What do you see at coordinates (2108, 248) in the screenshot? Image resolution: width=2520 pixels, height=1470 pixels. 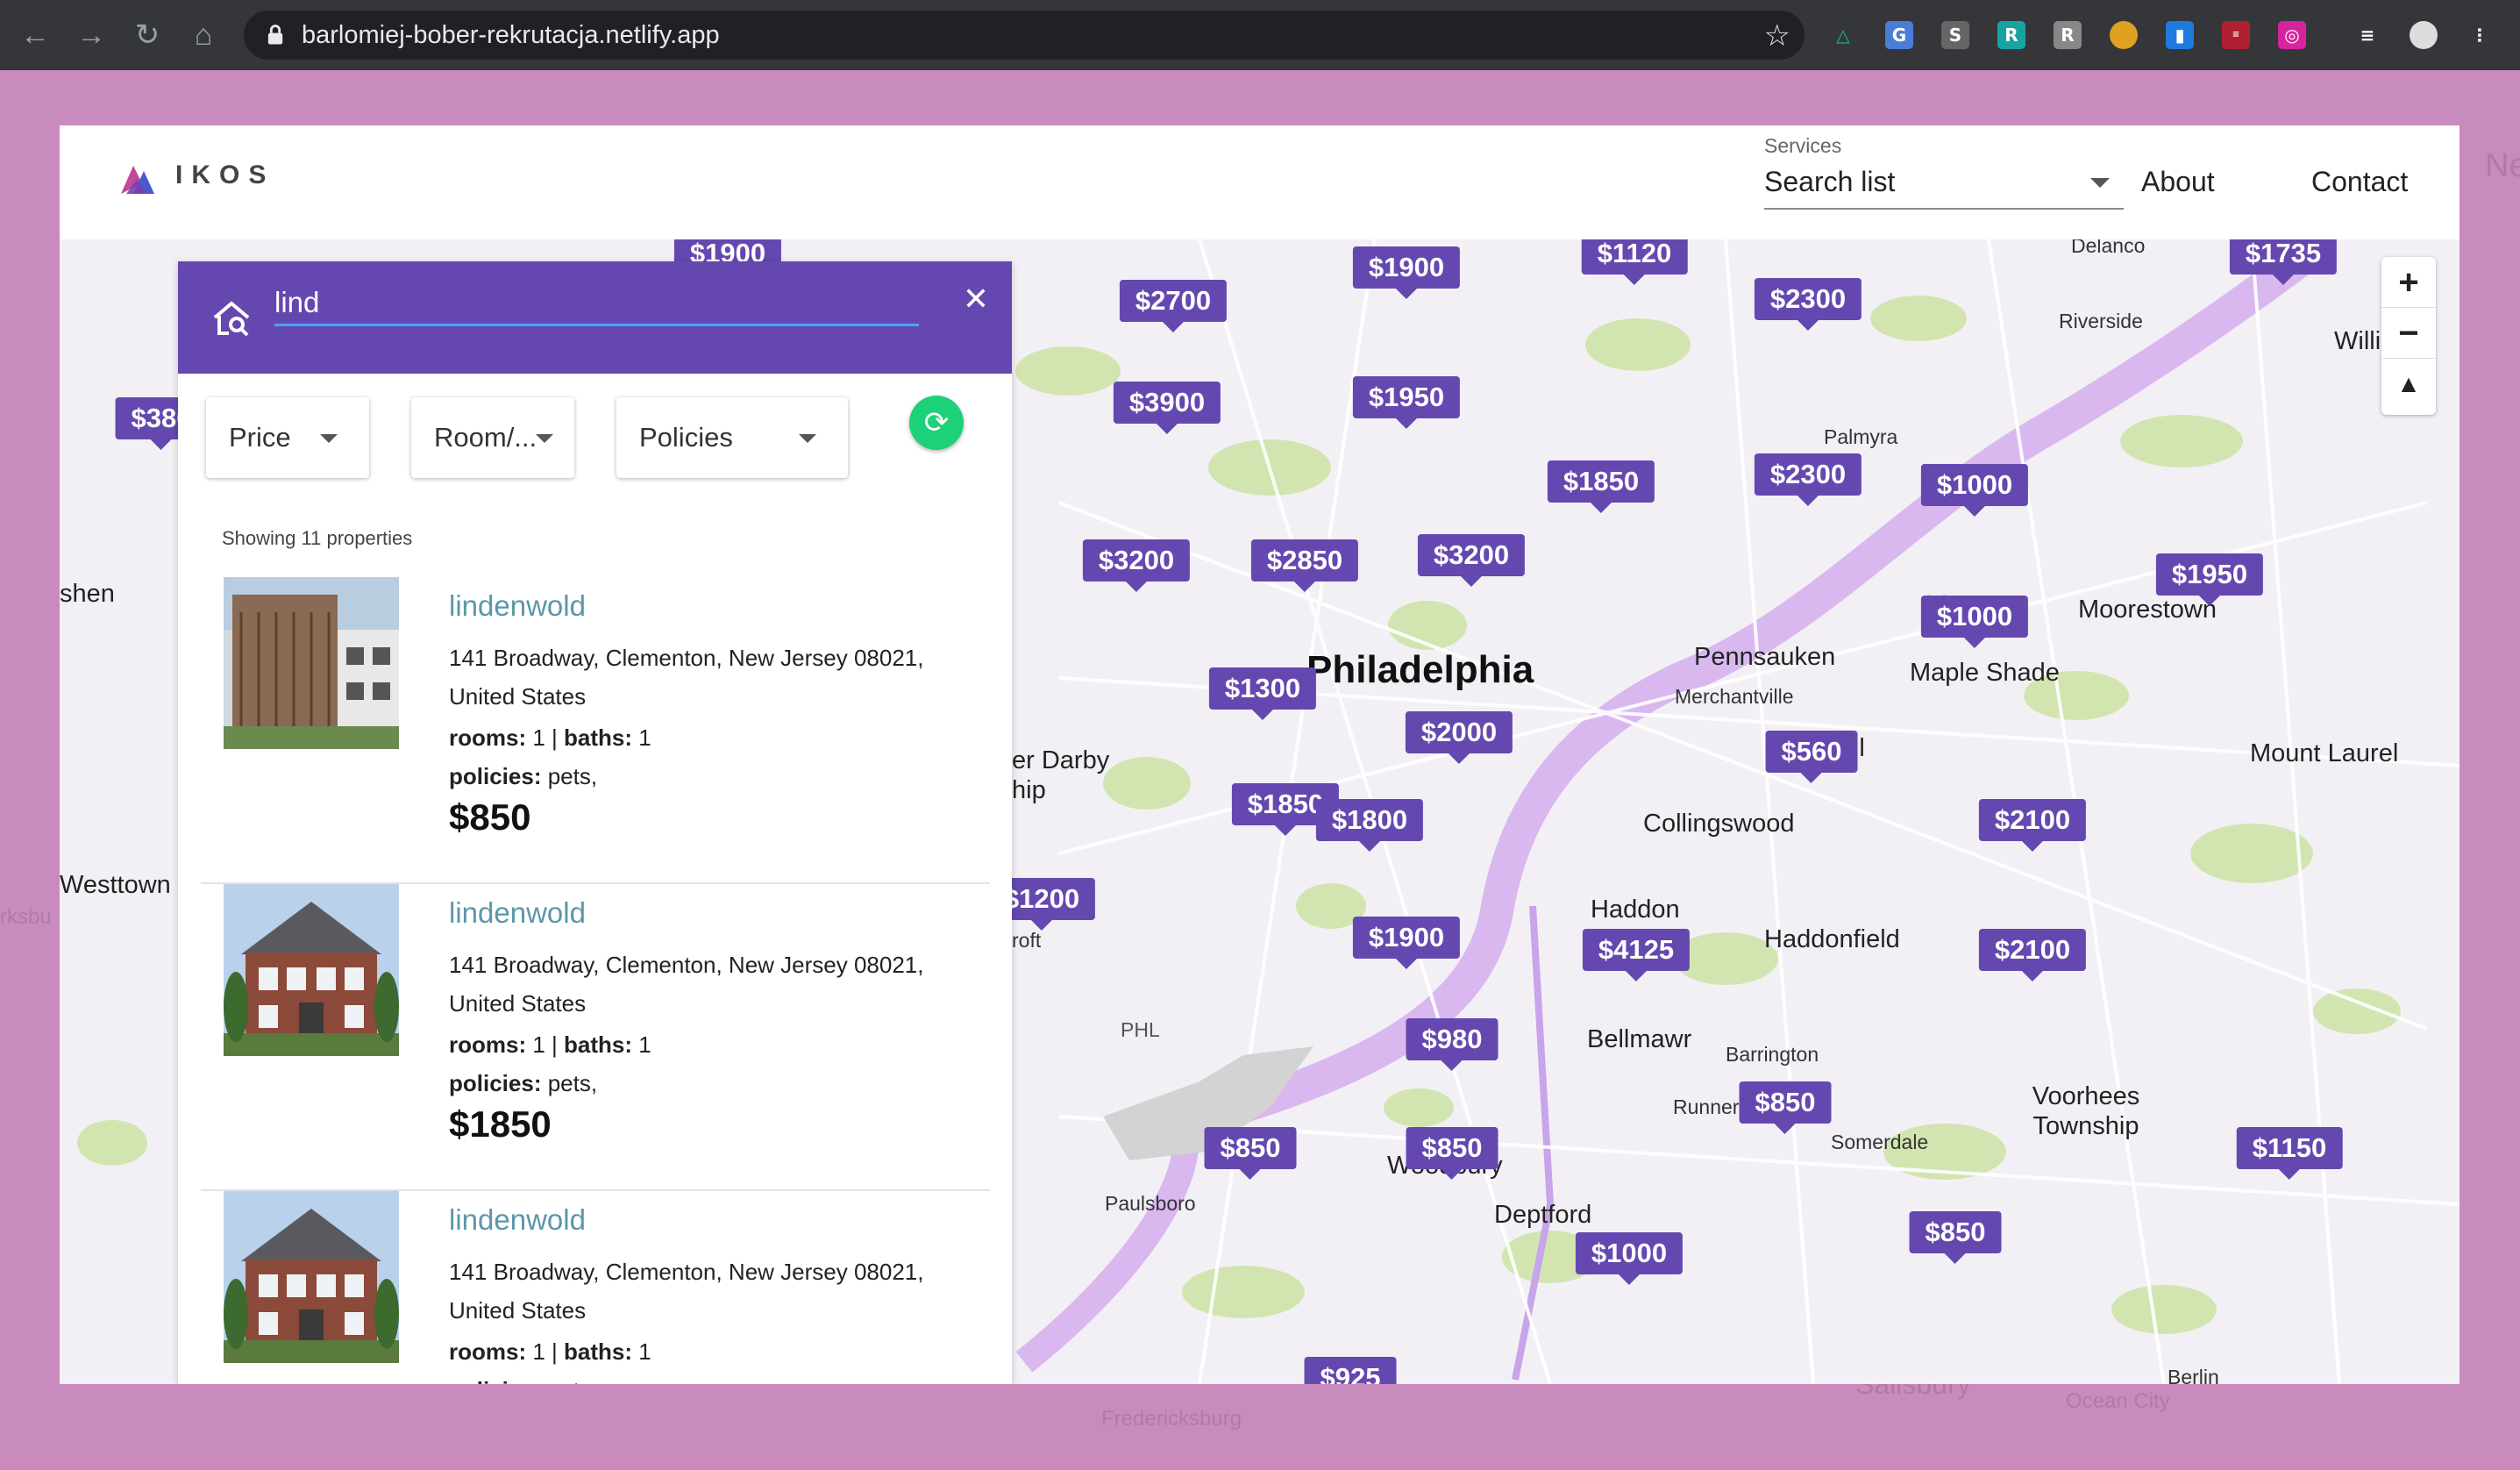 I see `place-label: Delanco` at bounding box center [2108, 248].